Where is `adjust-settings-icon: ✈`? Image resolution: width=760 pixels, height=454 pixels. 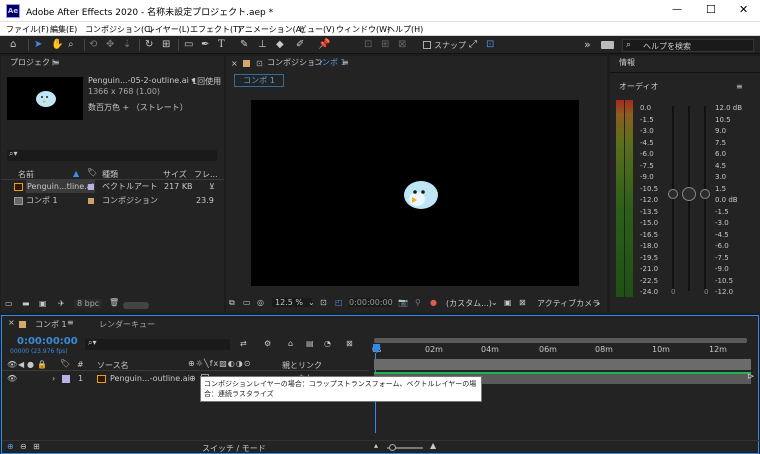 adjust-settings-icon: ✈ is located at coordinates (61, 303).